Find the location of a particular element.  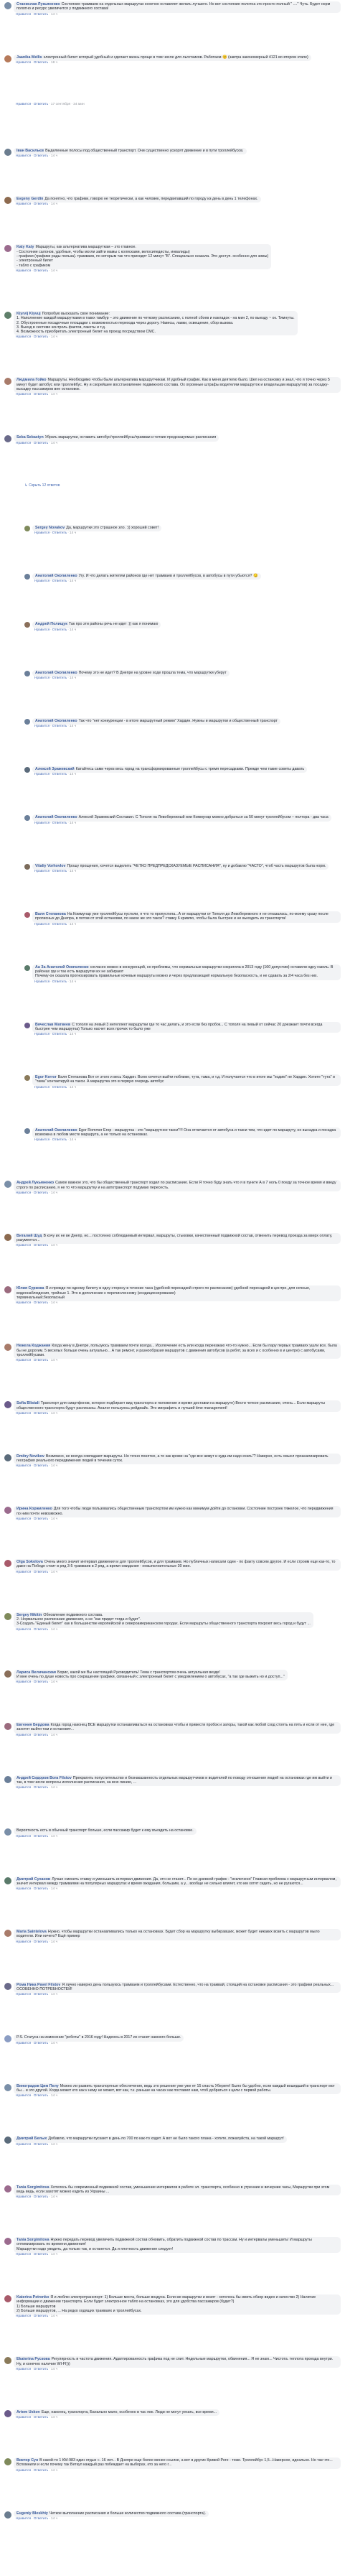

author-name: Ekaterina Рускова is located at coordinates (33, 2359).